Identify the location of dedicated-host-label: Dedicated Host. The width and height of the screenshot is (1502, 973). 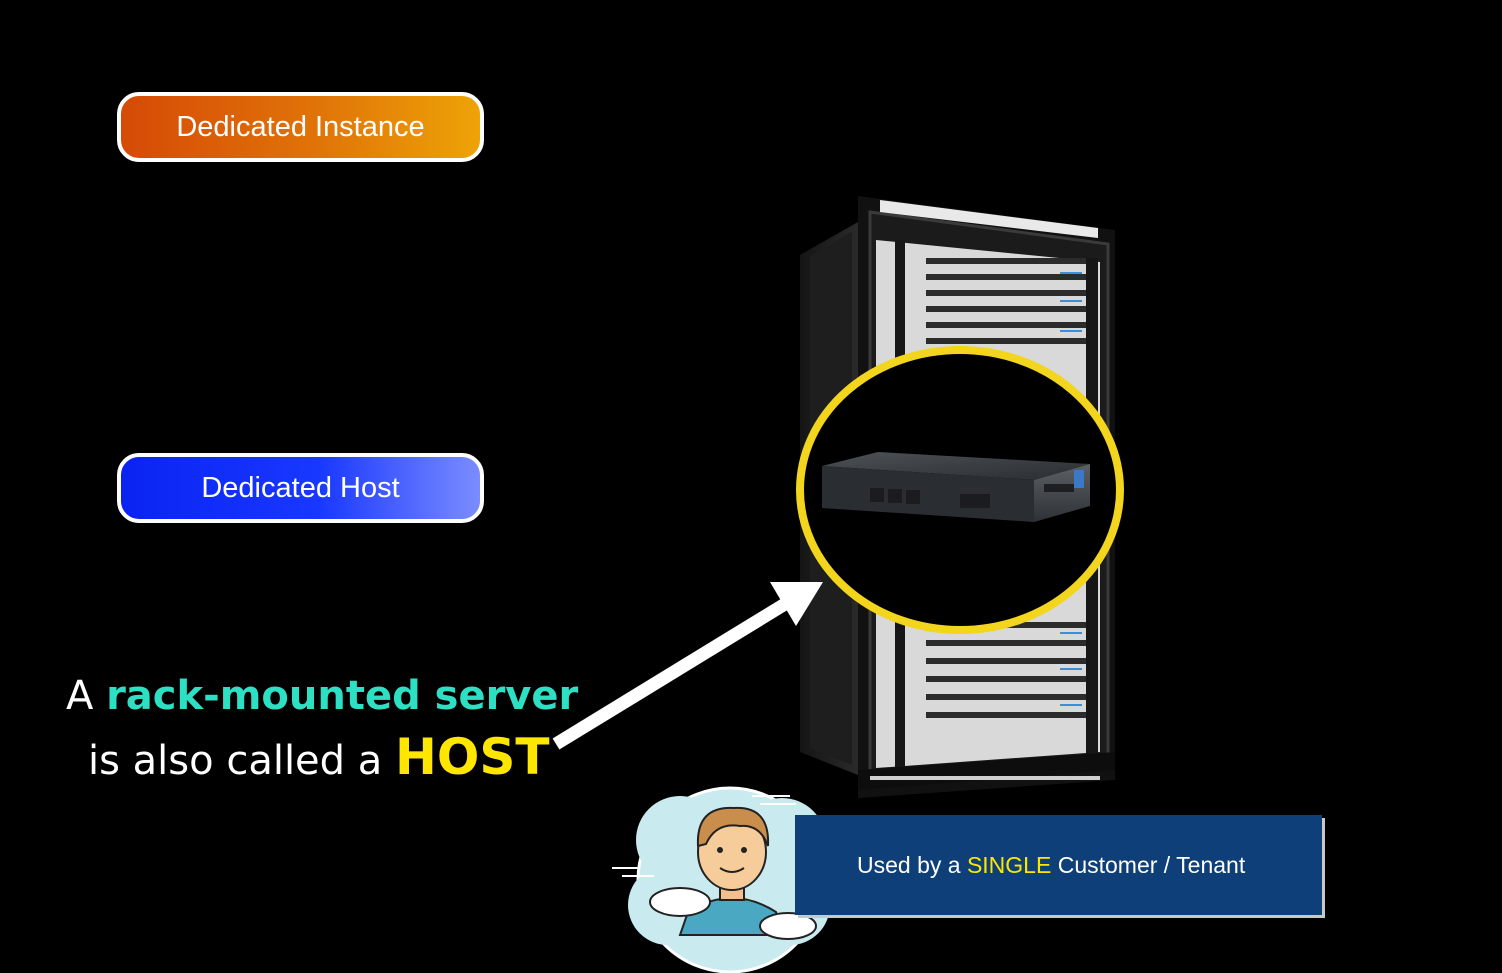
(300, 487).